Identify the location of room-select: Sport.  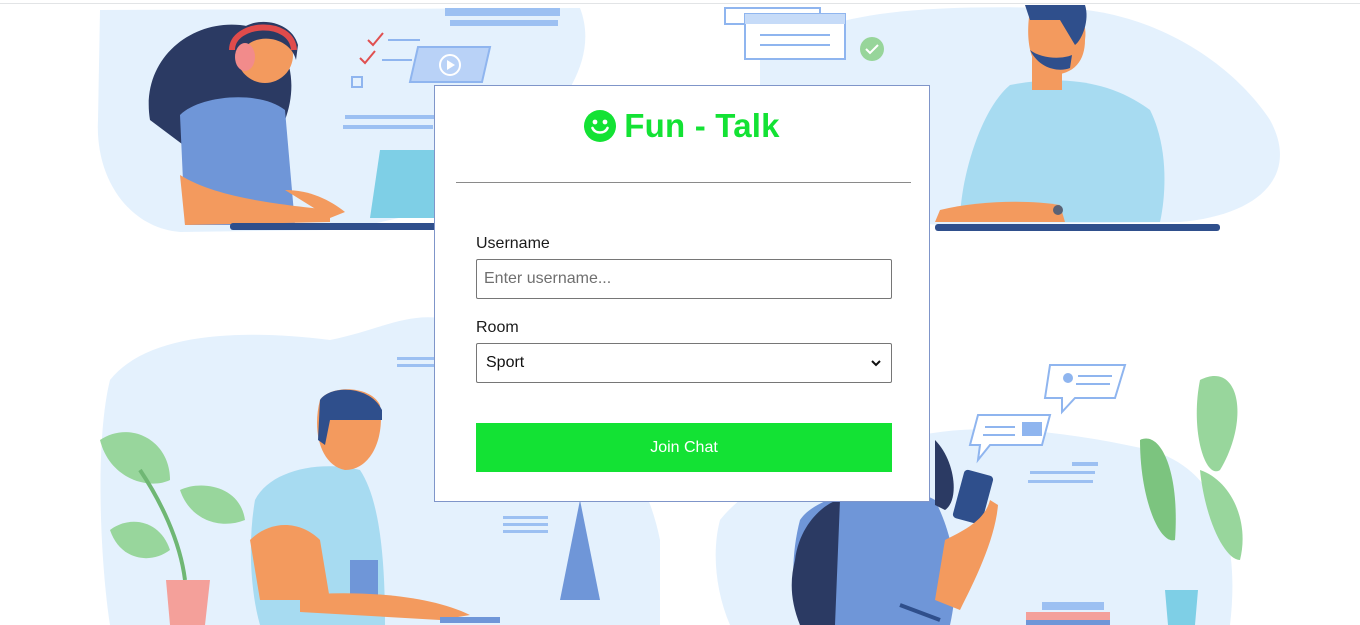
(684, 363).